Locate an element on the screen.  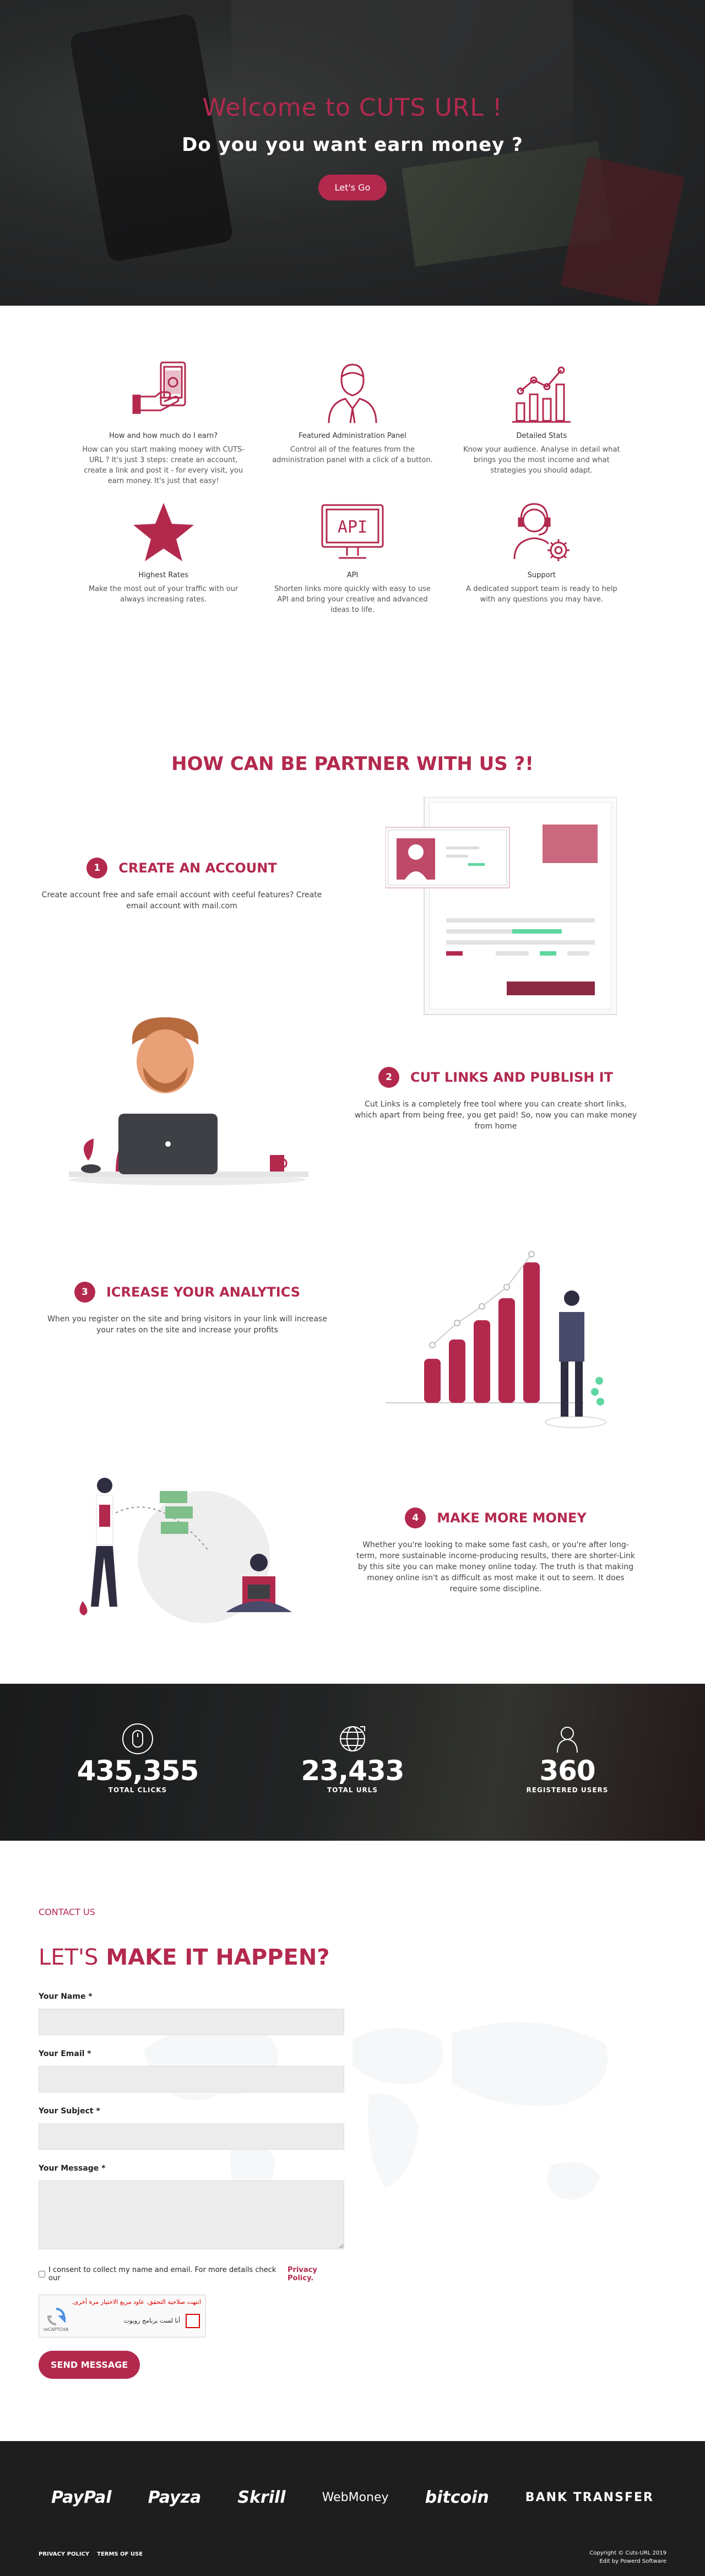
footer-links: PRIVACY POLICY TERMS OF USE is located at coordinates (91, 2554).